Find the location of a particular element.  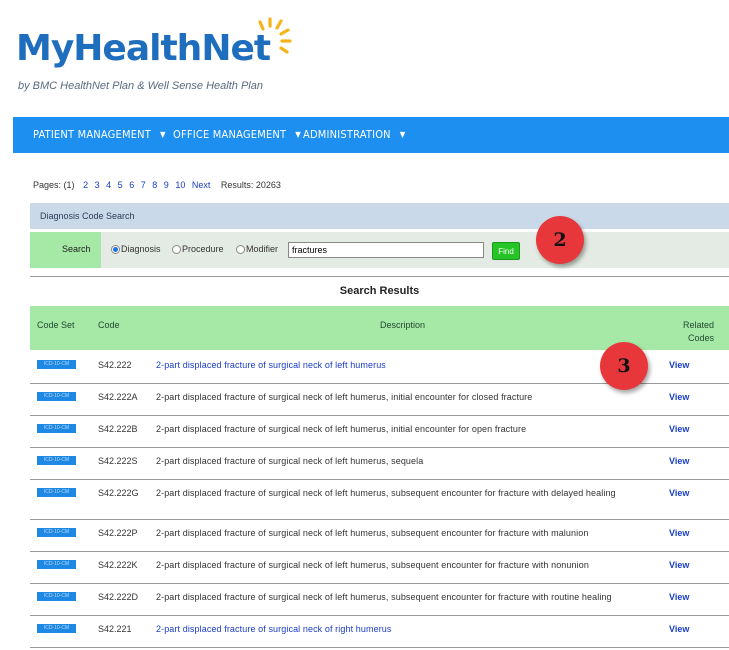

myhealthnet-logo: MyHealthNet is located at coordinates (166, 46).